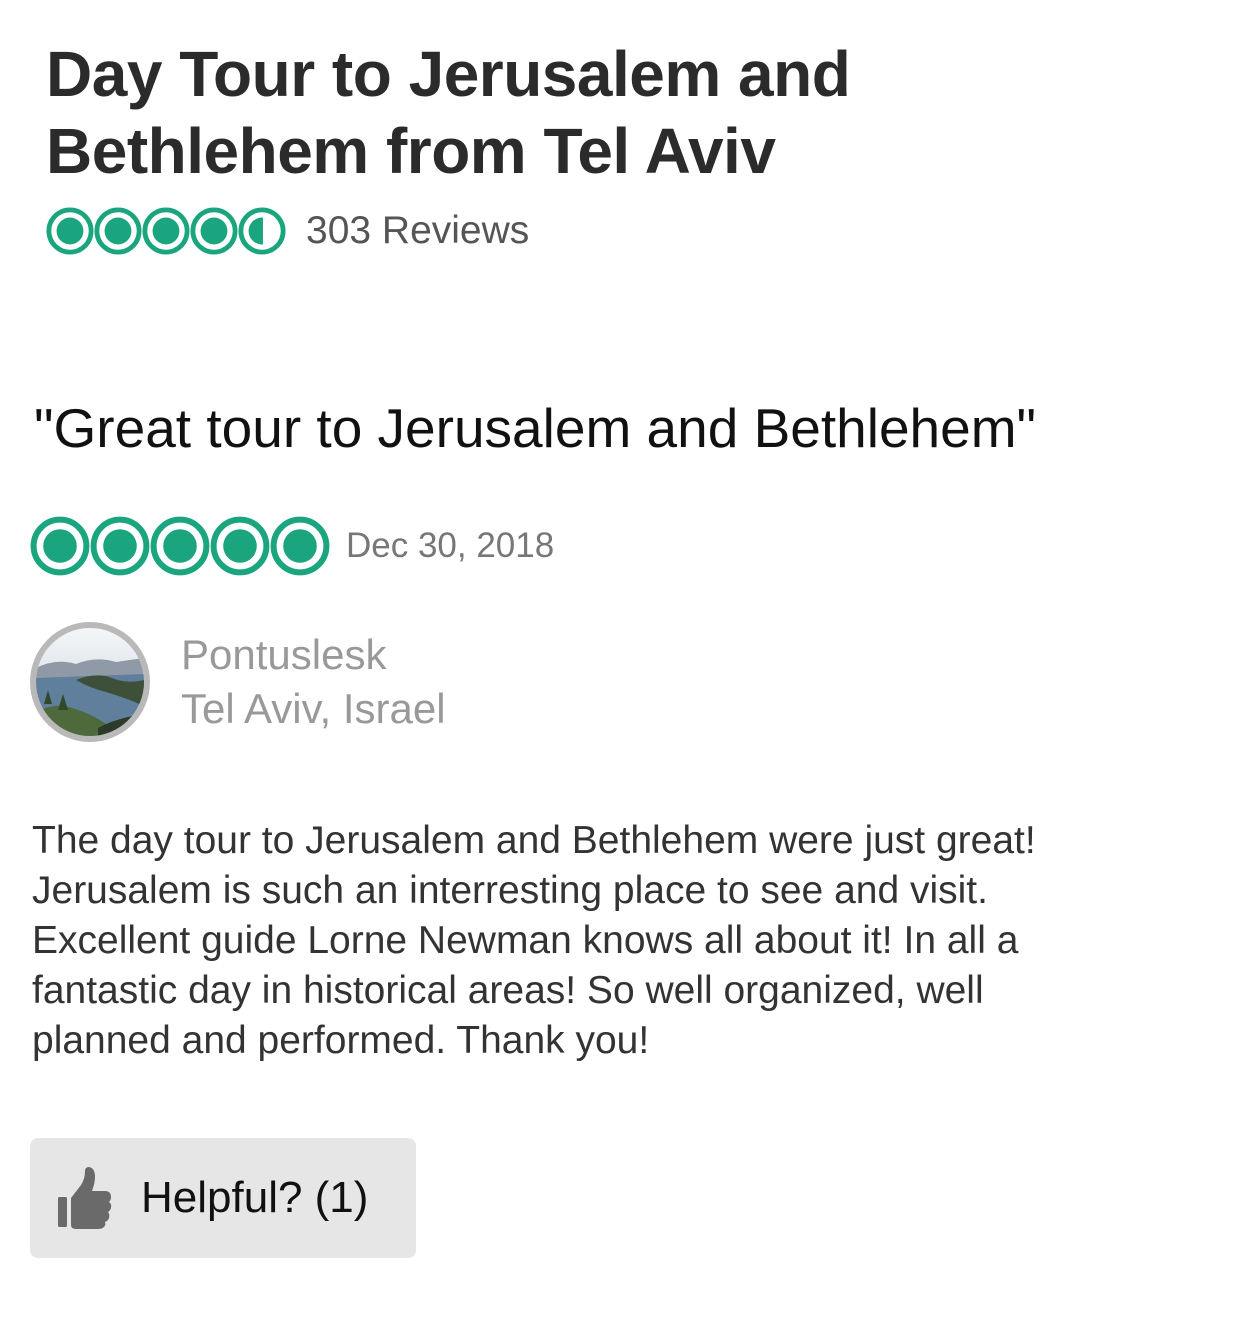  What do you see at coordinates (535, 428) in the screenshot?
I see `review-title: "Great tour to Jerusalem and Bethlehem"` at bounding box center [535, 428].